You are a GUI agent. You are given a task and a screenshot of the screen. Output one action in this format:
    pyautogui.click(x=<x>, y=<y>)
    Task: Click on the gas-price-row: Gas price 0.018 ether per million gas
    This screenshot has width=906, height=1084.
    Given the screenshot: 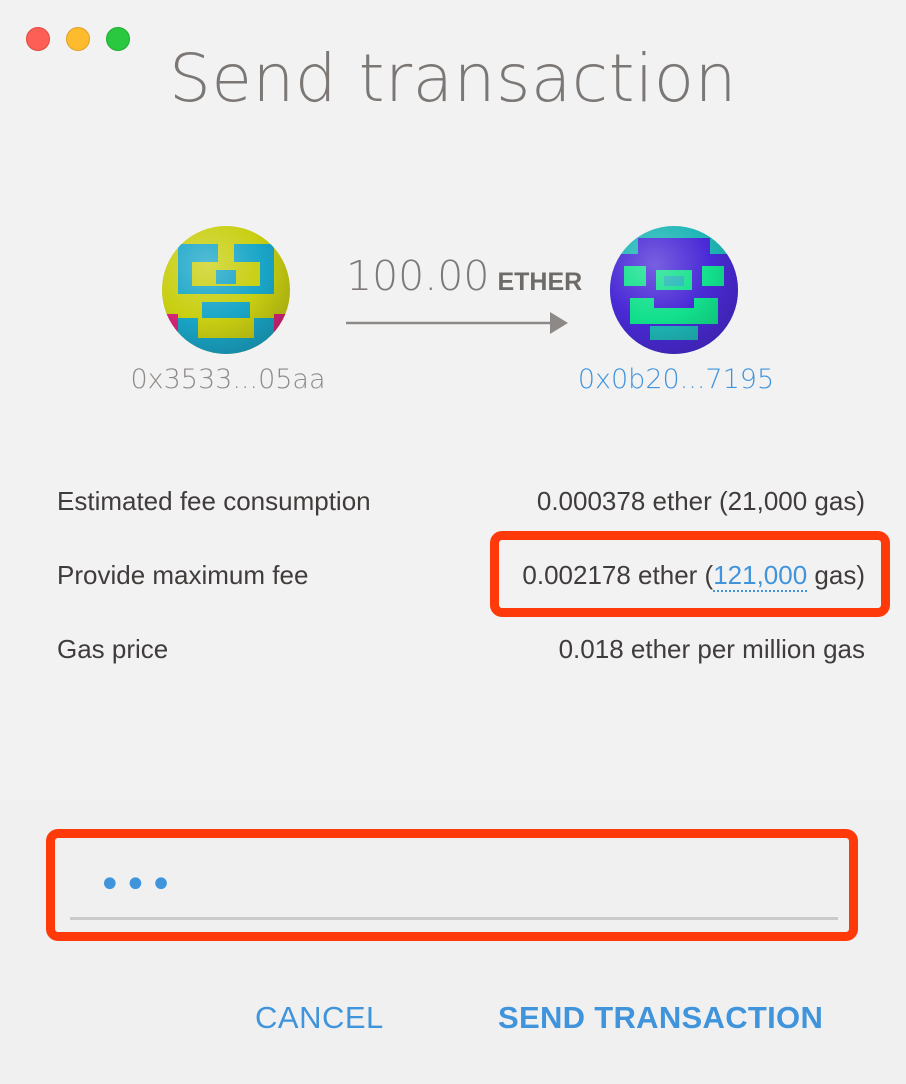 What is the action you would take?
    pyautogui.click(x=461, y=654)
    